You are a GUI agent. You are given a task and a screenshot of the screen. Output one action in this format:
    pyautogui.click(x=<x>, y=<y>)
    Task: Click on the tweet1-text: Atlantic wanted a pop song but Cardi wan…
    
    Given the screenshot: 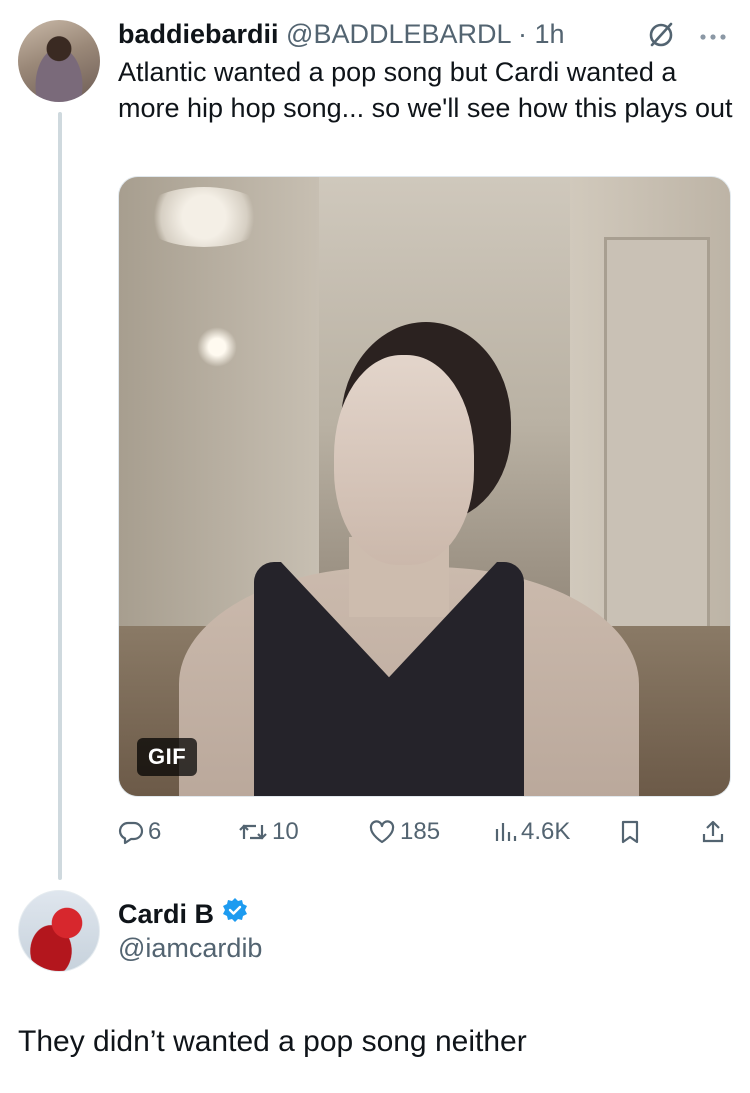 What is the action you would take?
    pyautogui.click(x=425, y=90)
    